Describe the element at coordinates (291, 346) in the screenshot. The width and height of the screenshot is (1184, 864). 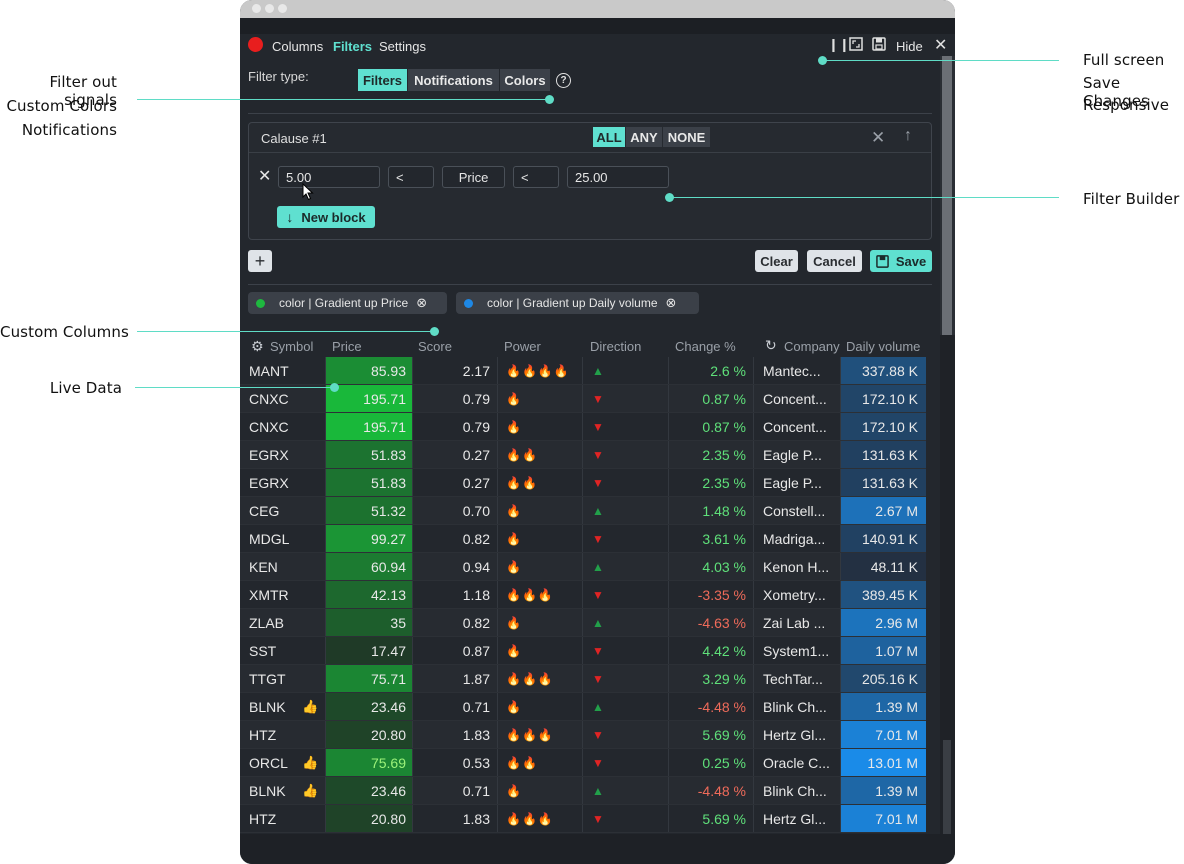
I see `column-header-symbol: Symbol` at that location.